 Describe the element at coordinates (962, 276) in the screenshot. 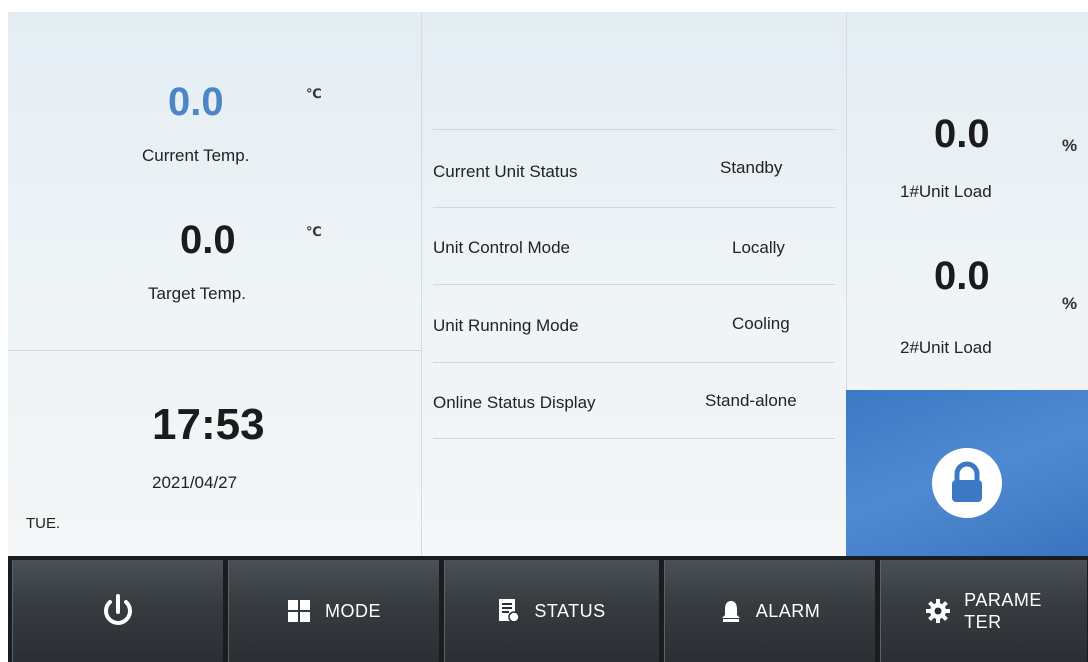

I see `unit2-load-value: 0.0` at that location.